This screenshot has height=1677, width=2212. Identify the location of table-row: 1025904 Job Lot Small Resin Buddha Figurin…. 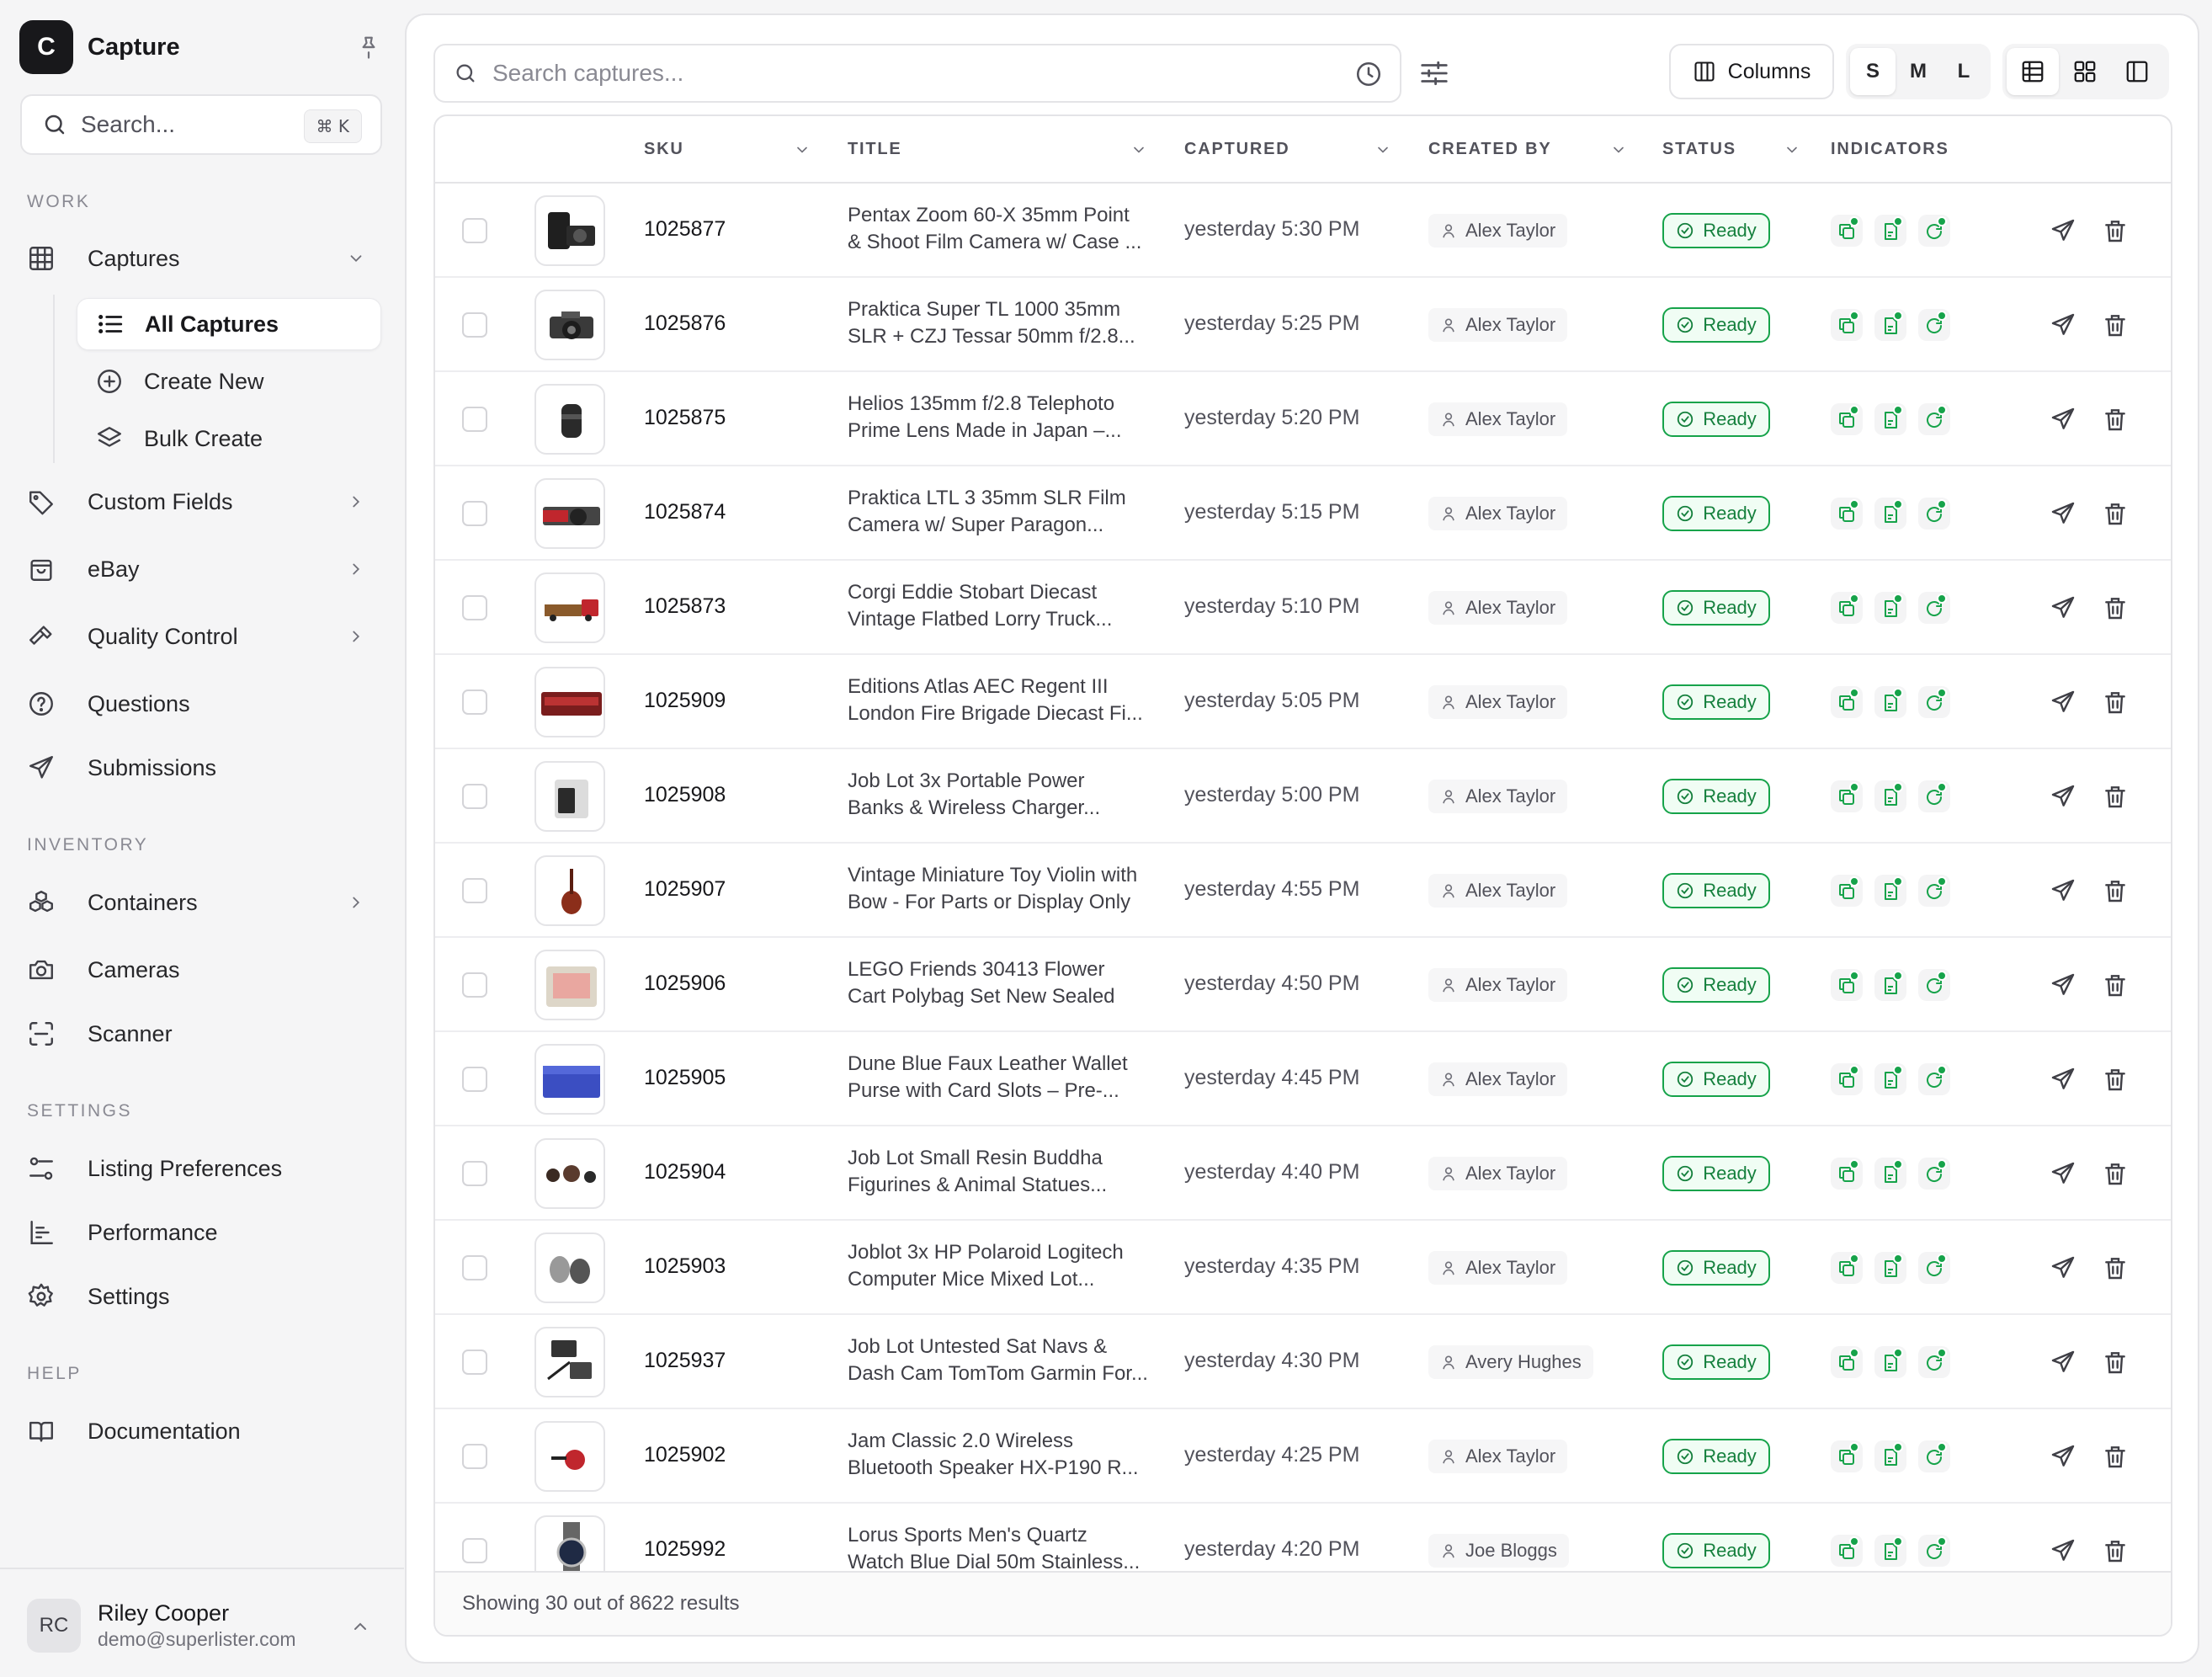
(1303, 1174).